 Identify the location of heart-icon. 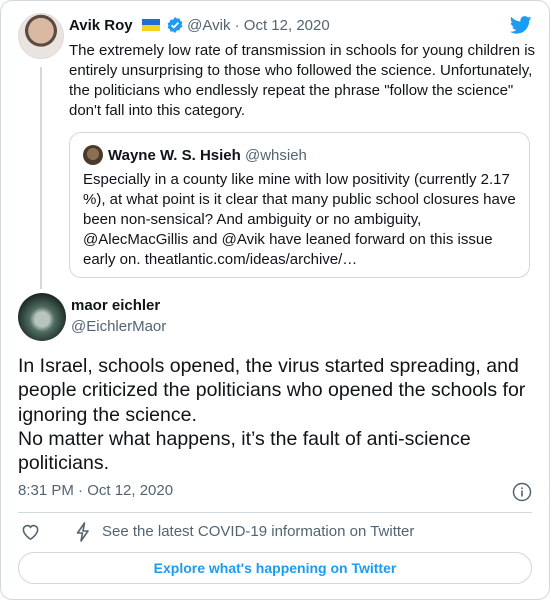
(30, 532).